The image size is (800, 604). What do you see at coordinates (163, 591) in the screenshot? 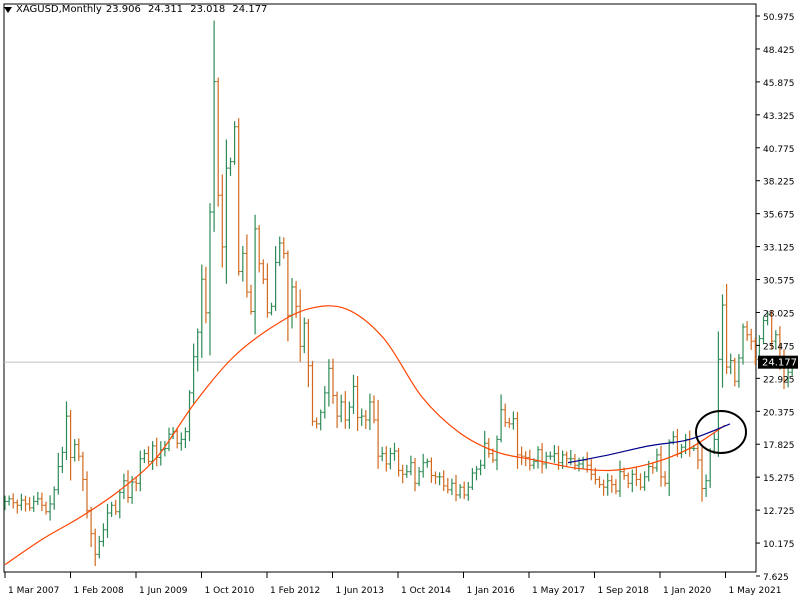
I see `x-tick-label: 1 Jun 2009` at bounding box center [163, 591].